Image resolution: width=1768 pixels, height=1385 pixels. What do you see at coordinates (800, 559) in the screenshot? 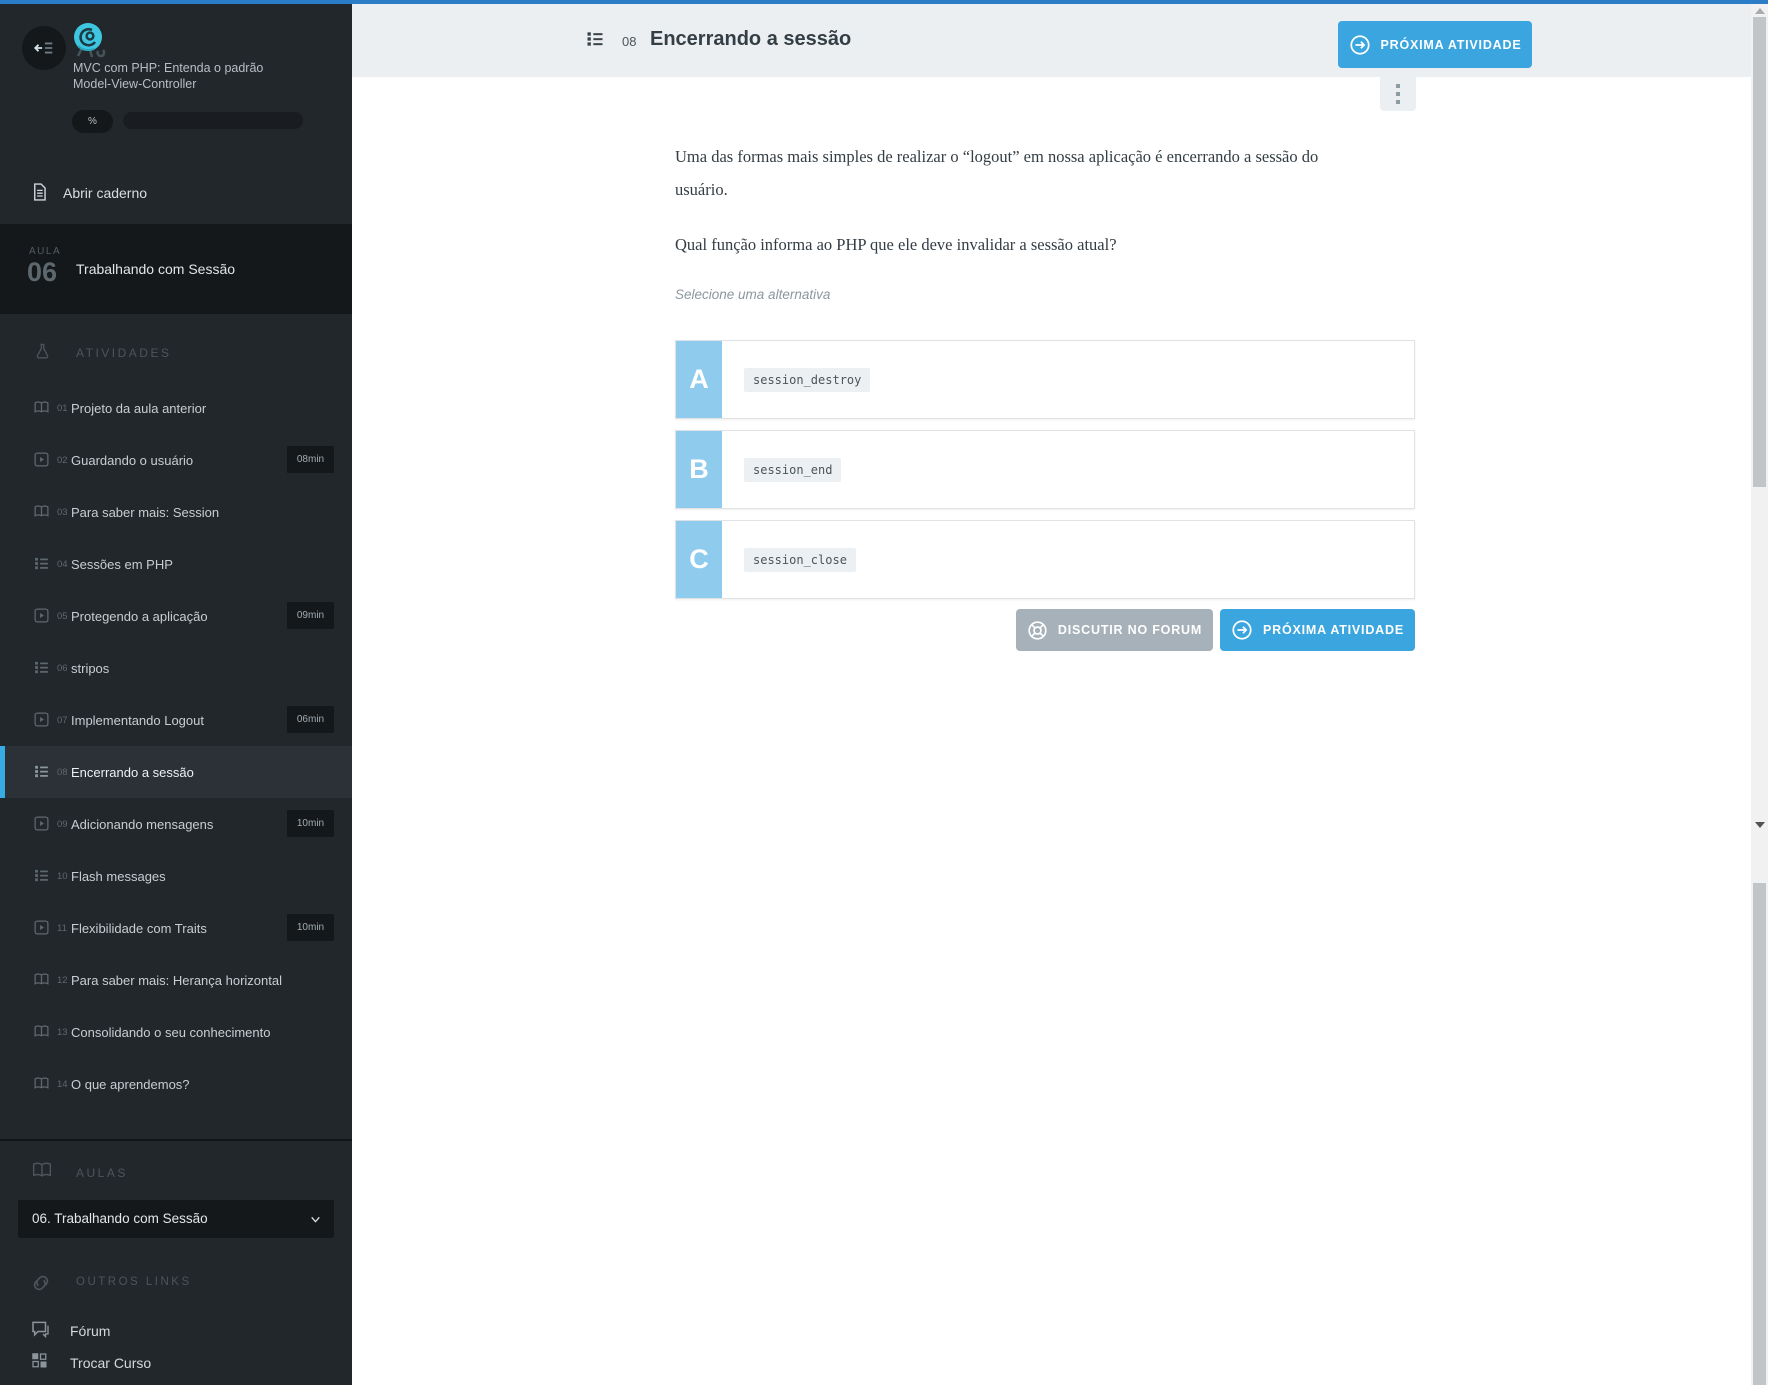
I see `alternative-code: session_close` at bounding box center [800, 559].